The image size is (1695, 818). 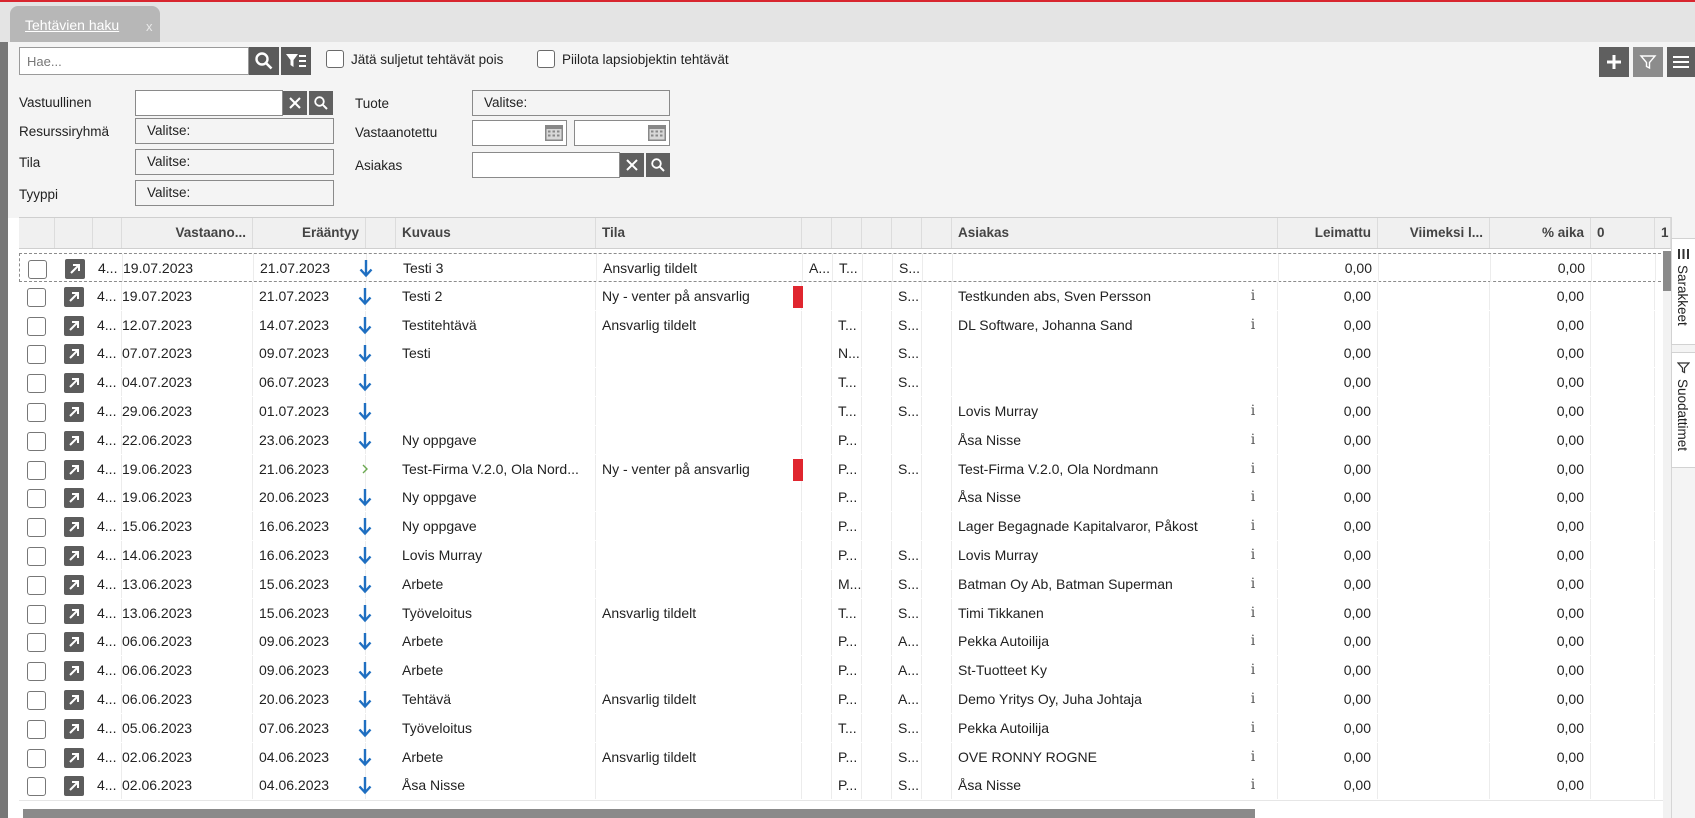 What do you see at coordinates (72, 25) in the screenshot?
I see `tab-label: Tehtävien haku` at bounding box center [72, 25].